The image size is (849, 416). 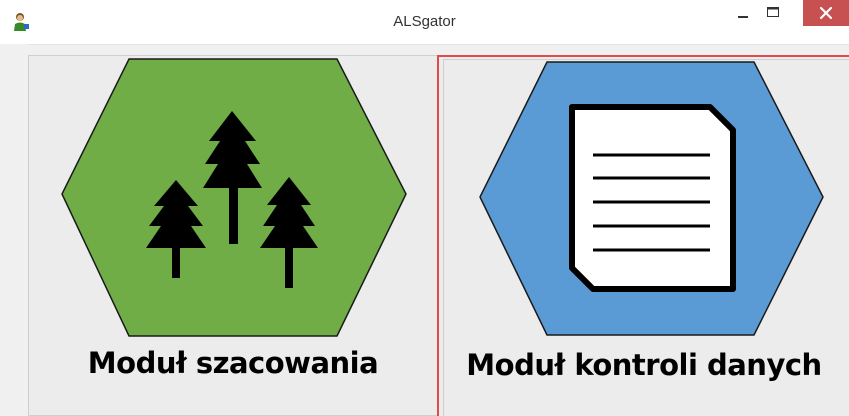 I want to click on maximize-button, so click(x=773, y=13).